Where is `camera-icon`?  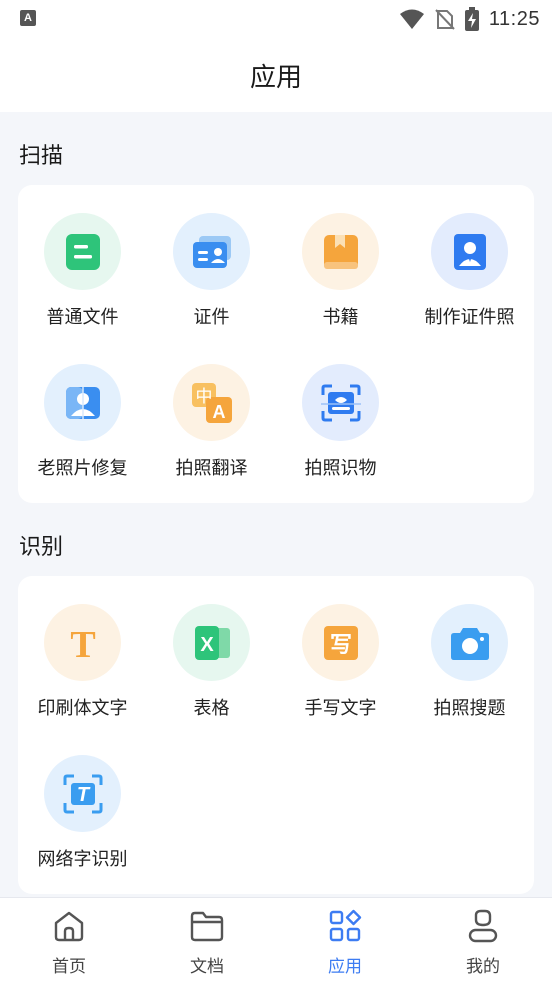
camera-icon is located at coordinates (469, 642).